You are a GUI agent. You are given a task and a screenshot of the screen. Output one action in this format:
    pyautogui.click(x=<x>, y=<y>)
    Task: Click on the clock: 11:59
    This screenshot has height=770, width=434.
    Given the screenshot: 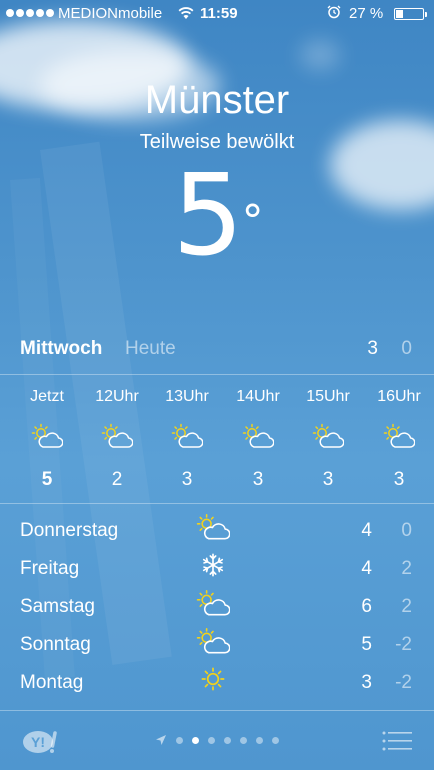 What is the action you would take?
    pyautogui.click(x=219, y=13)
    